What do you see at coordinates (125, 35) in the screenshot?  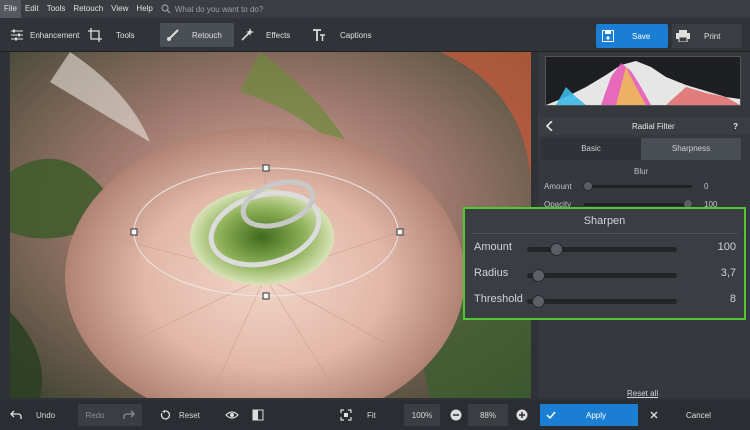 I see `tools-label: Tools` at bounding box center [125, 35].